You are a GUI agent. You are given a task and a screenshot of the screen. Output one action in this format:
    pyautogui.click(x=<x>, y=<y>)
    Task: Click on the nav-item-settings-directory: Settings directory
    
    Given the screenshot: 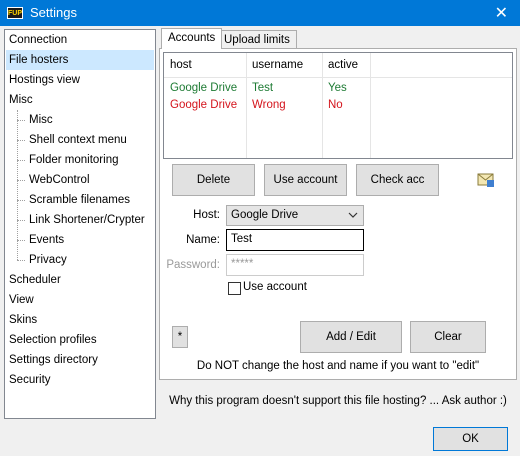 What is the action you would take?
    pyautogui.click(x=53, y=360)
    